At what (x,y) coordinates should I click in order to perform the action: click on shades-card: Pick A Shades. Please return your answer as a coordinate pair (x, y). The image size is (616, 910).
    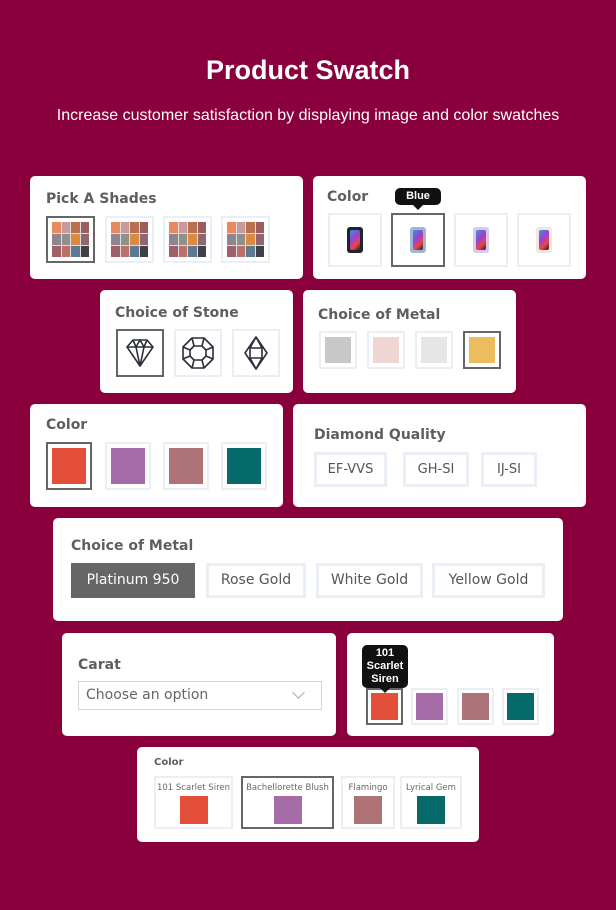
    Looking at the image, I should click on (166, 227).